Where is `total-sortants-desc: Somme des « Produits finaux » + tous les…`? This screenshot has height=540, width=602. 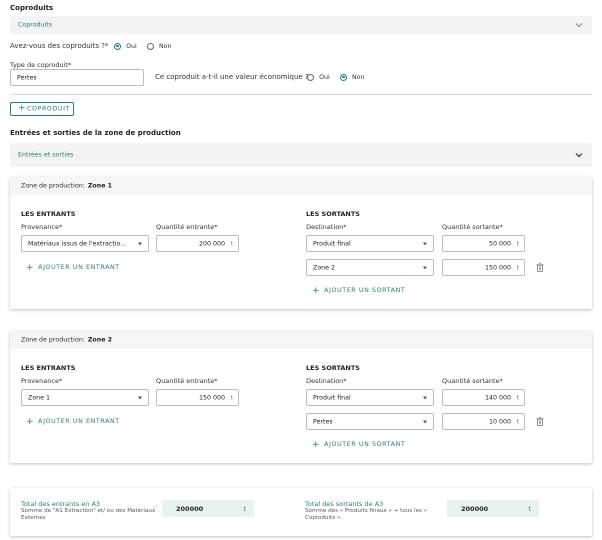 total-sortants-desc: Somme des « Produits finaux » + tous les… is located at coordinates (366, 514).